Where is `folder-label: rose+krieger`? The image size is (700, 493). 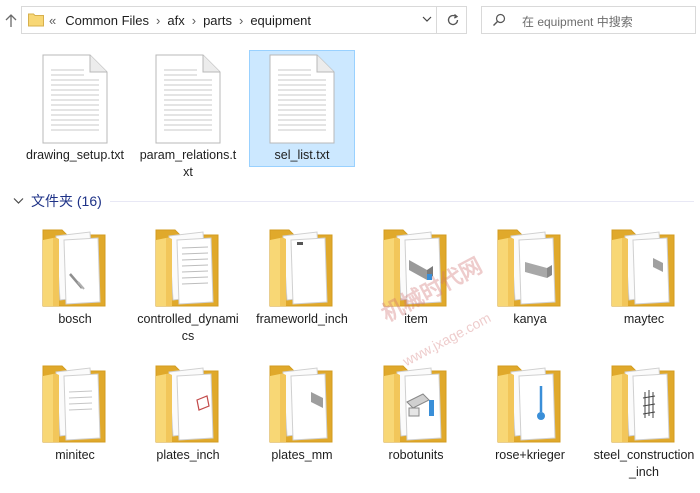 folder-label: rose+krieger is located at coordinates (530, 455).